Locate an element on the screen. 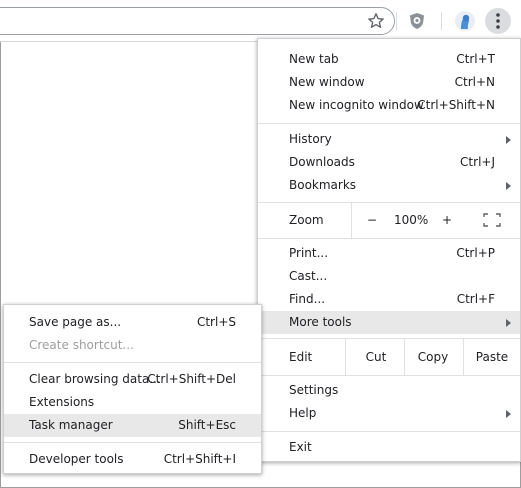 This screenshot has height=488, width=521. menu-item-label: Downloads is located at coordinates (322, 162).